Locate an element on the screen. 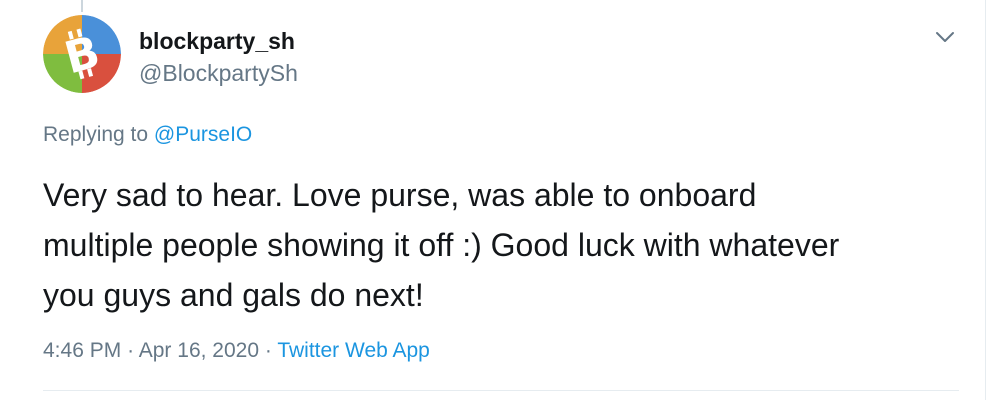 This screenshot has width=1000, height=400. tweet-source-link: Twitter Web App is located at coordinates (353, 350).